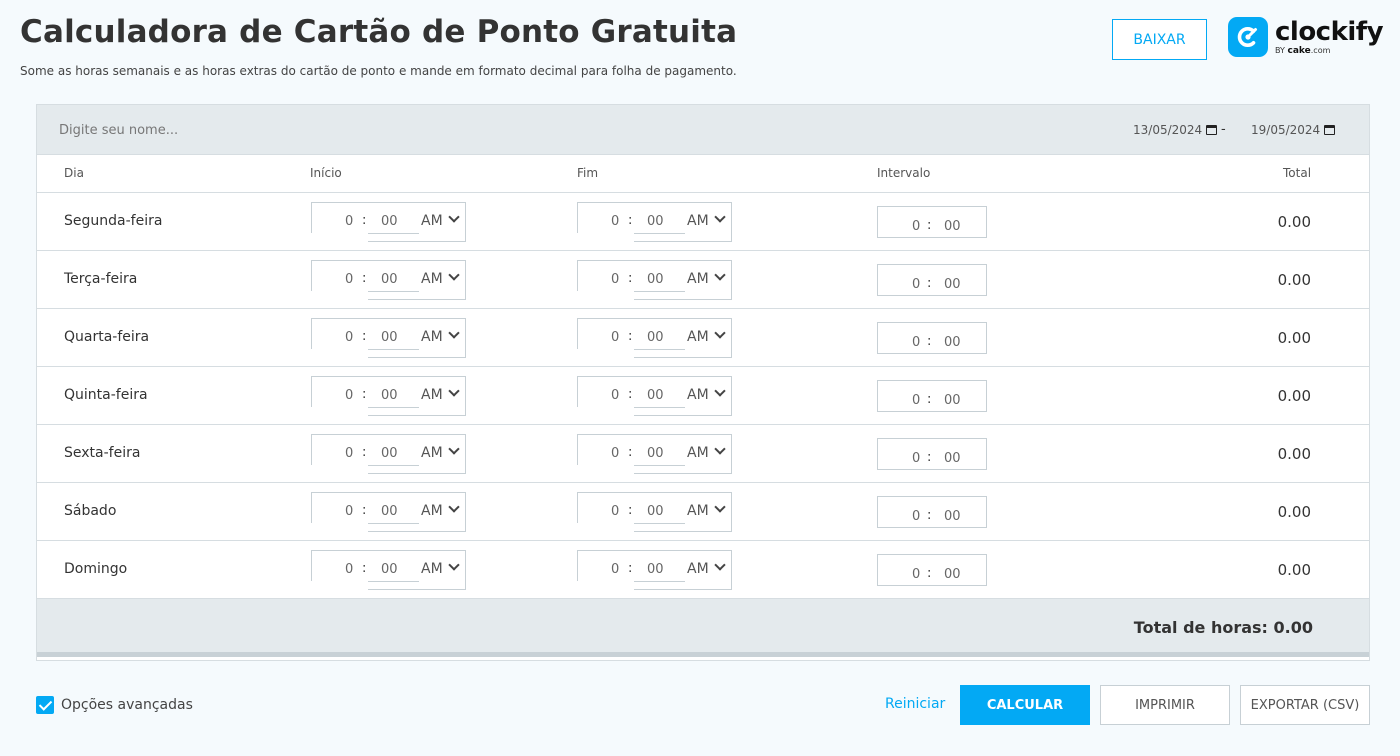 This screenshot has height=756, width=1400. What do you see at coordinates (1159, 39) in the screenshot?
I see `download-button: BAIXAR` at bounding box center [1159, 39].